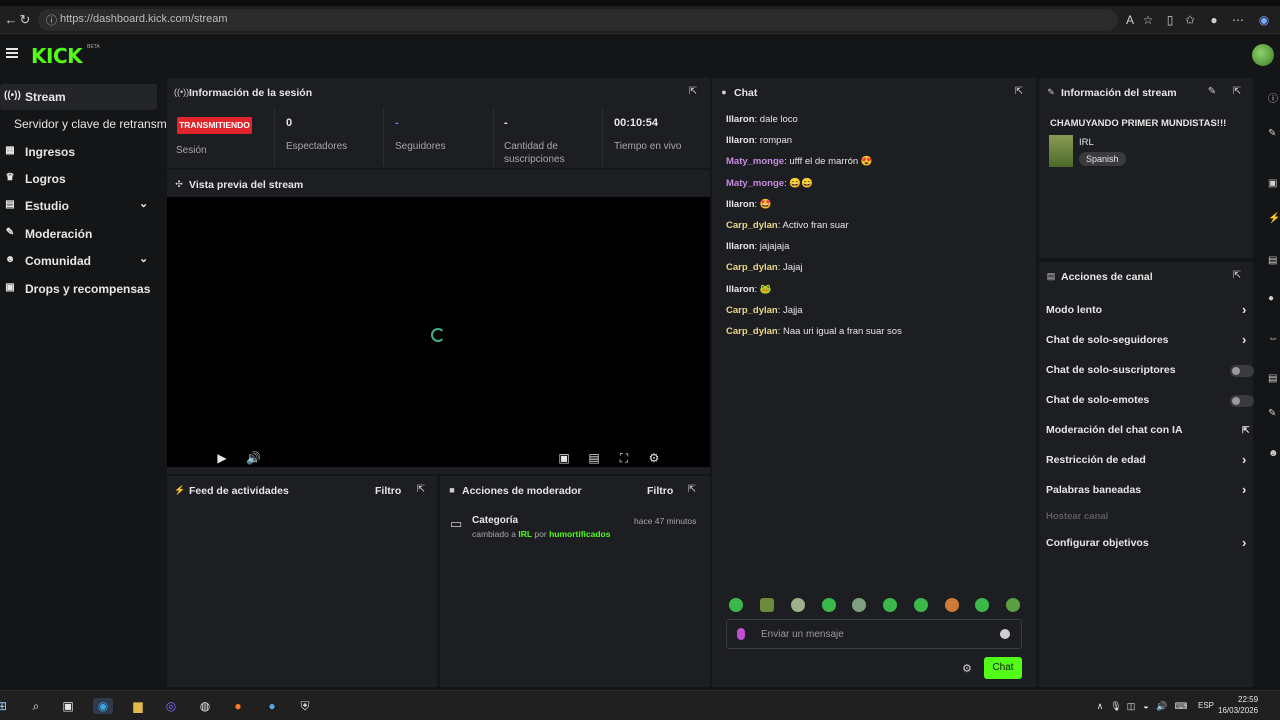  Describe the element at coordinates (68, 706) in the screenshot. I see `task-view-icon: ▣` at that location.